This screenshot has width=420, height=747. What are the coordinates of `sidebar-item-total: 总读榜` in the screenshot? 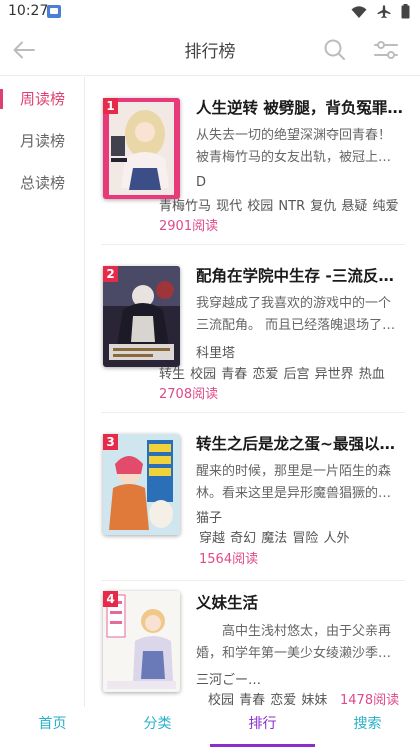 It's located at (42, 183).